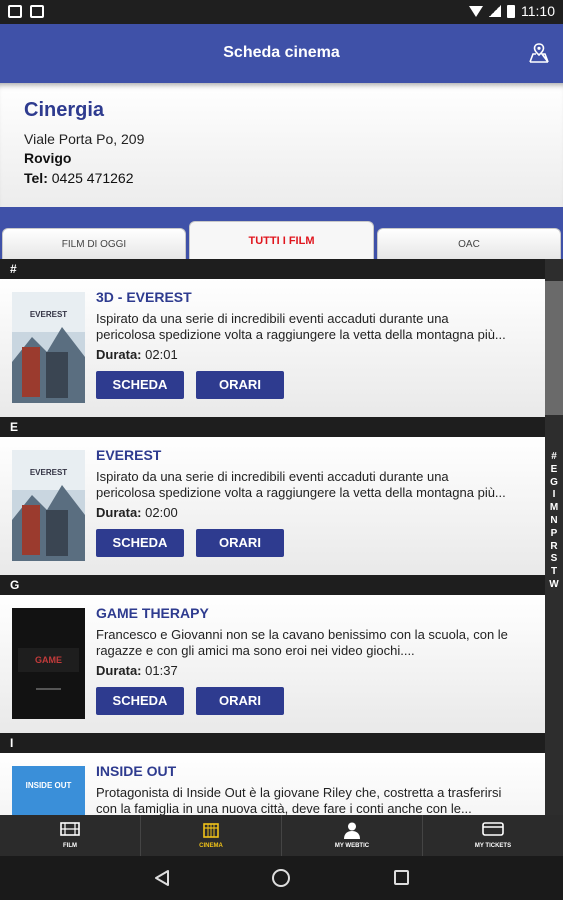 The image size is (563, 900). I want to click on nav-cinema: CINEMA, so click(211, 835).